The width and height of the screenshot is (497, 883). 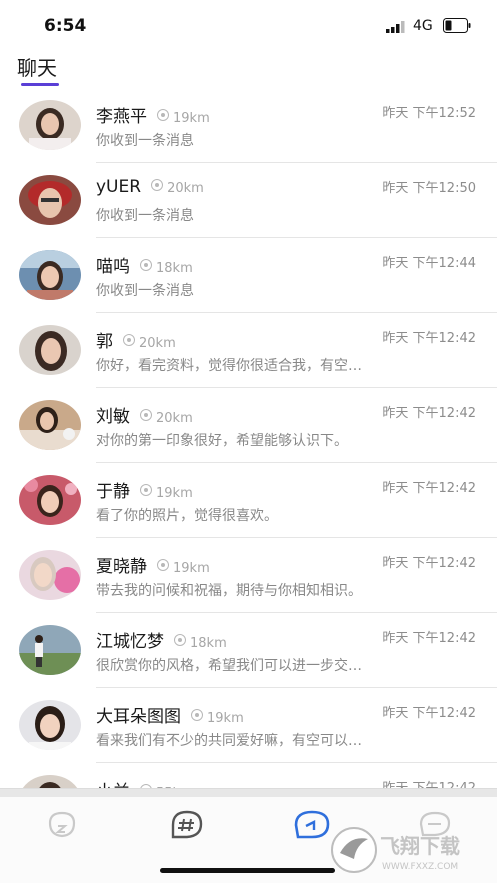 I want to click on chat-name-row: 夏晓静 19km, so click(x=153, y=564).